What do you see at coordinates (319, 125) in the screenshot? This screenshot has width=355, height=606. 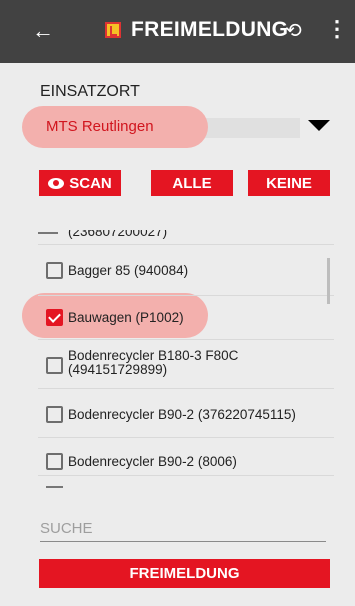 I see `dropdown-arrow-icon` at bounding box center [319, 125].